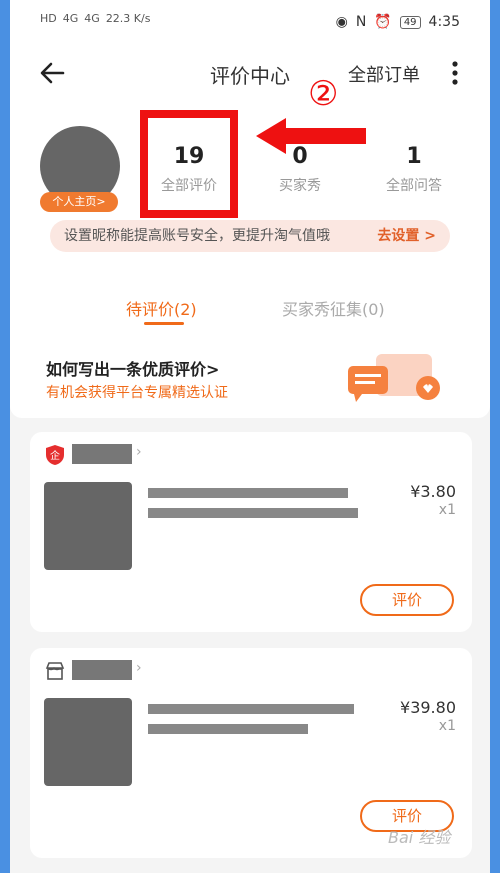 Image resolution: width=500 pixels, height=873 pixels. Describe the element at coordinates (410, 22) in the screenshot. I see `battery-icon: 49` at that location.